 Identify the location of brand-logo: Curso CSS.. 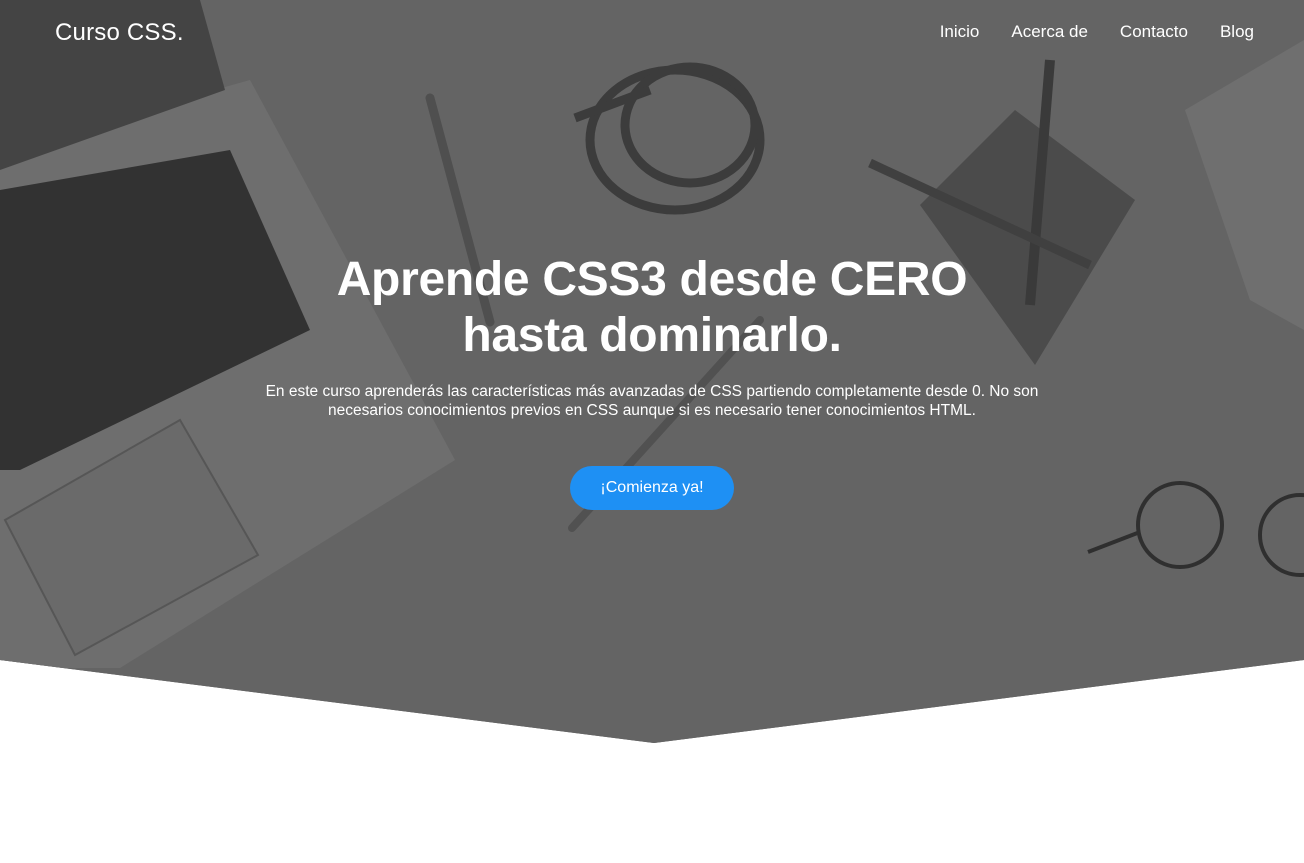
(119, 33).